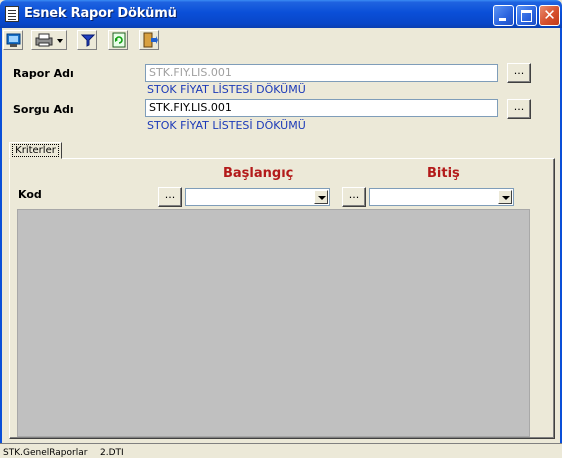  Describe the element at coordinates (43, 109) in the screenshot. I see `sorgu-label: Sorgu Adı` at that location.